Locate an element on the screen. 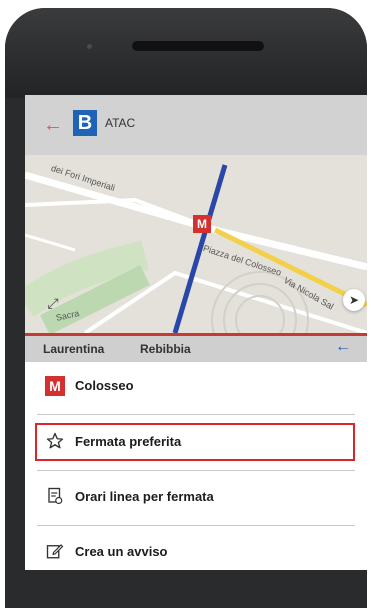  earpiece-speaker is located at coordinates (198, 46).